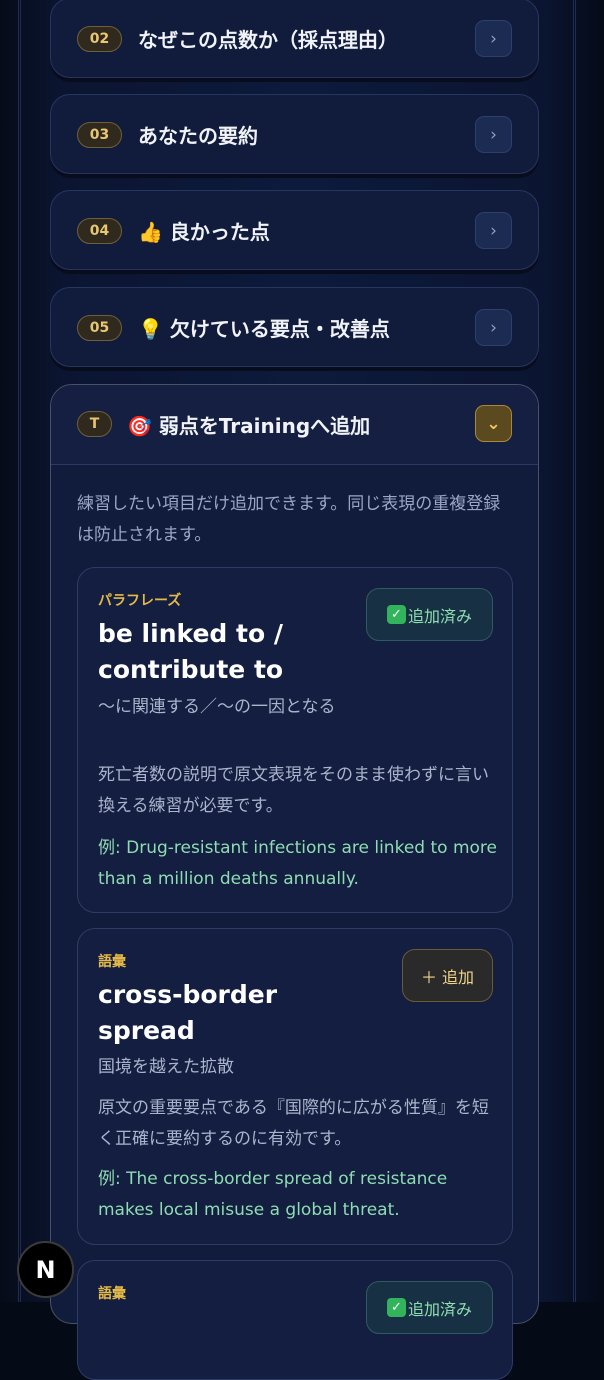 Image resolution: width=604 pixels, height=1380 pixels. What do you see at coordinates (249, 426) in the screenshot?
I see `section-title: 🎯 弱点をTrainingへ追加` at bounding box center [249, 426].